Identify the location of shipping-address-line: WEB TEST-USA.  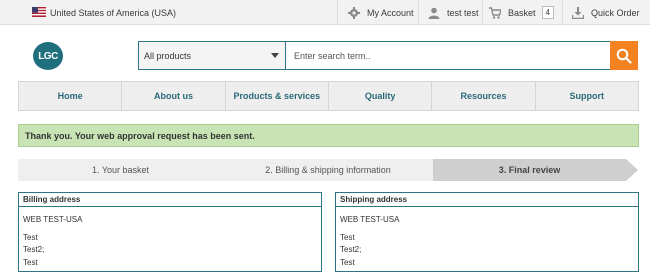
(370, 219).